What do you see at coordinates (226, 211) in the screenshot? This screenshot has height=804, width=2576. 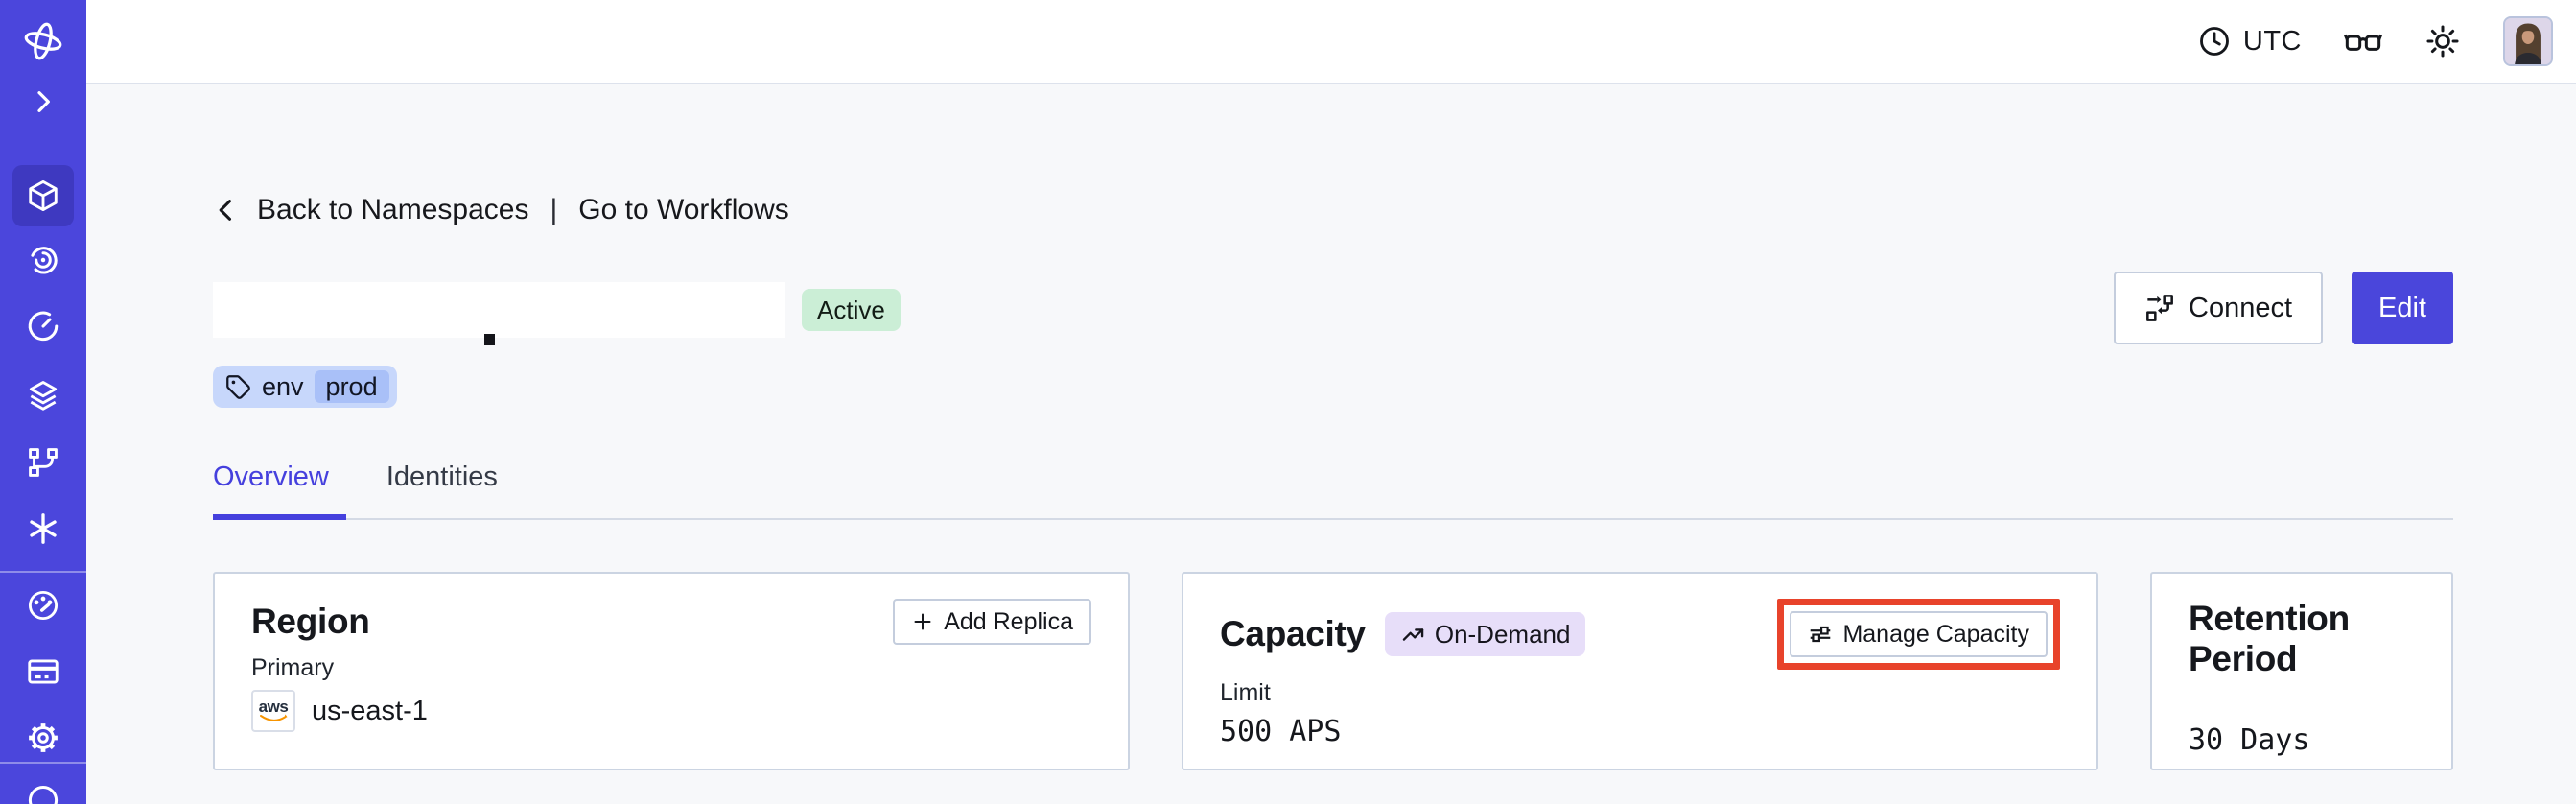 I see `chevron-left-icon` at bounding box center [226, 211].